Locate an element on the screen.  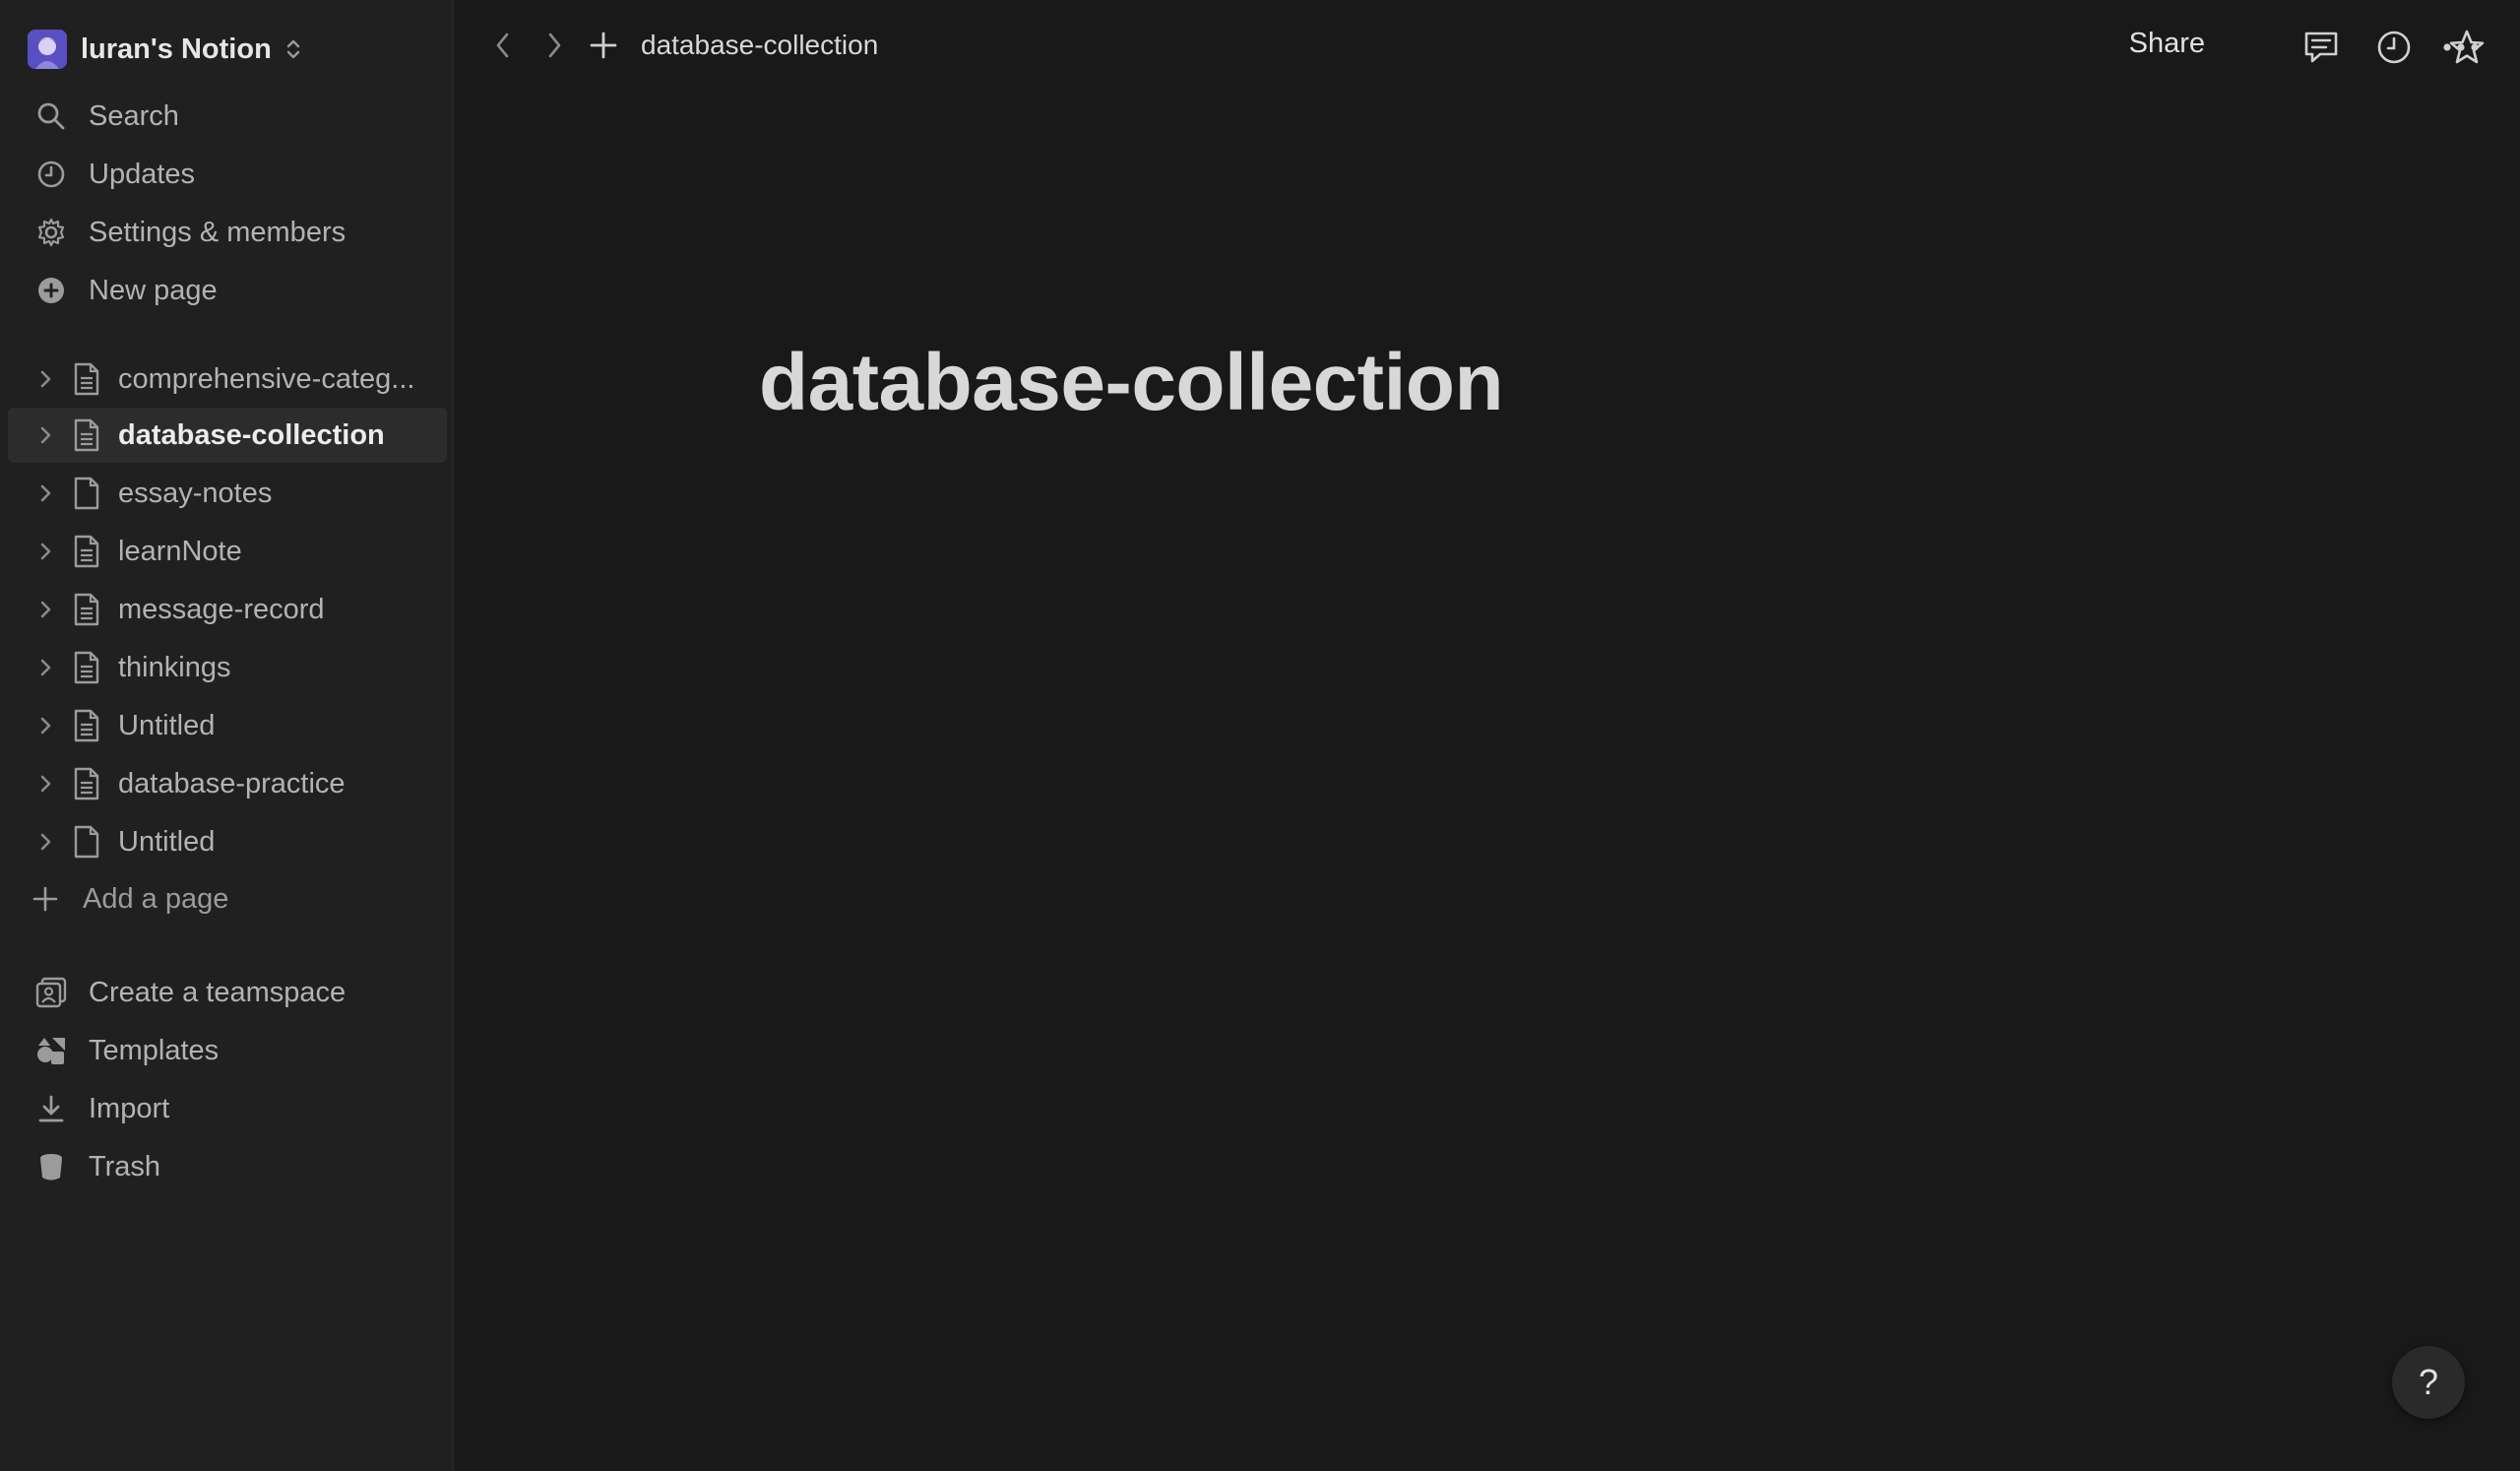
sidebar-page-item: message-record is located at coordinates (227, 609).